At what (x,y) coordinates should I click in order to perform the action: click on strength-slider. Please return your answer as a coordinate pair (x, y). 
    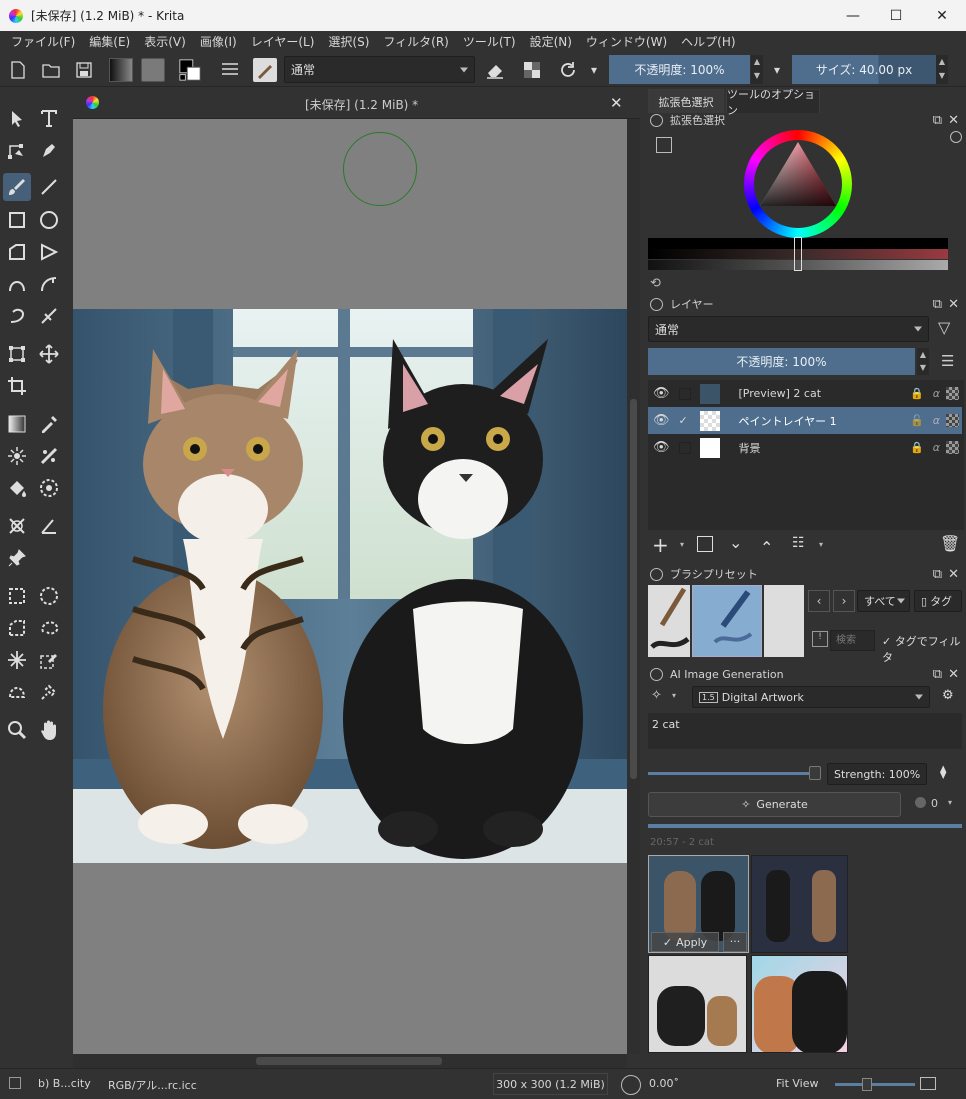
    Looking at the image, I should click on (734, 773).